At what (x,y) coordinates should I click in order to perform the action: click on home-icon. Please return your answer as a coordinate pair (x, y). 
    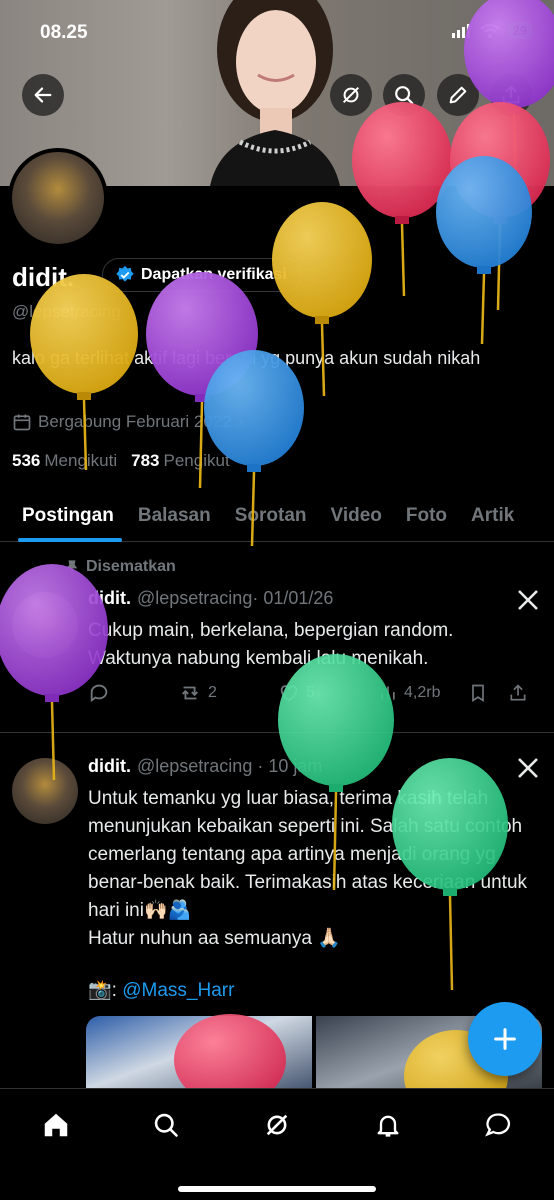
    Looking at the image, I should click on (56, 1125).